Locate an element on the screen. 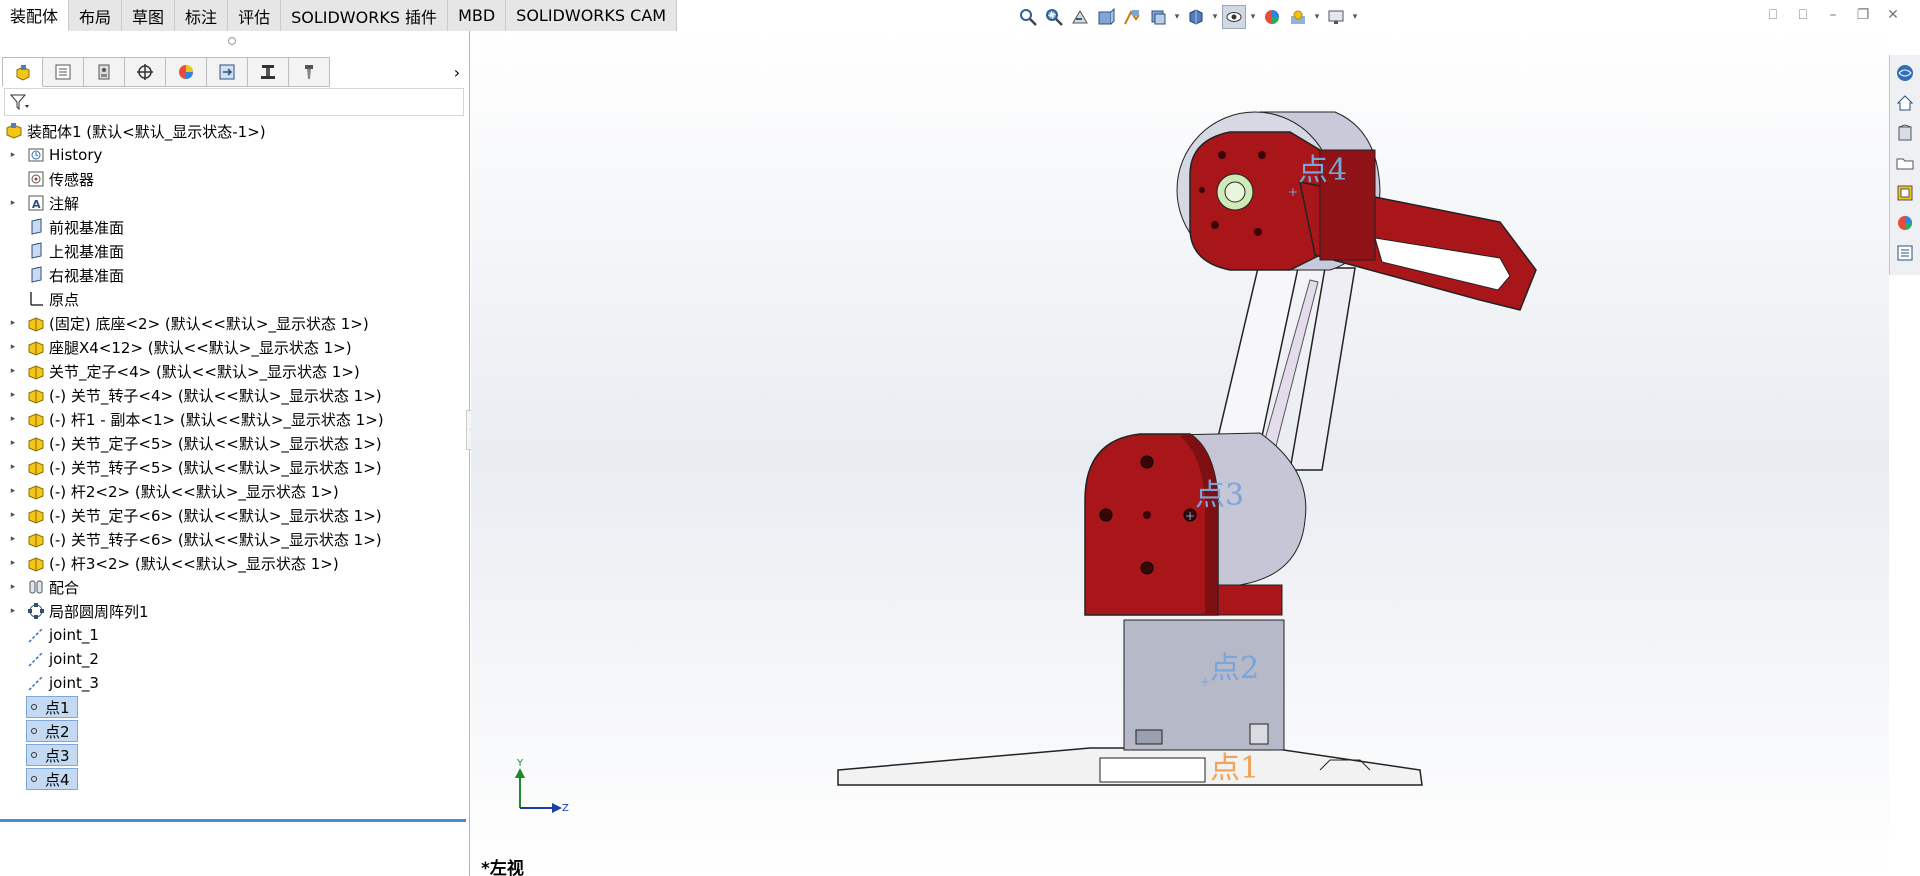 The width and height of the screenshot is (1920, 876). tree-item: ▸ History is located at coordinates (234, 155).